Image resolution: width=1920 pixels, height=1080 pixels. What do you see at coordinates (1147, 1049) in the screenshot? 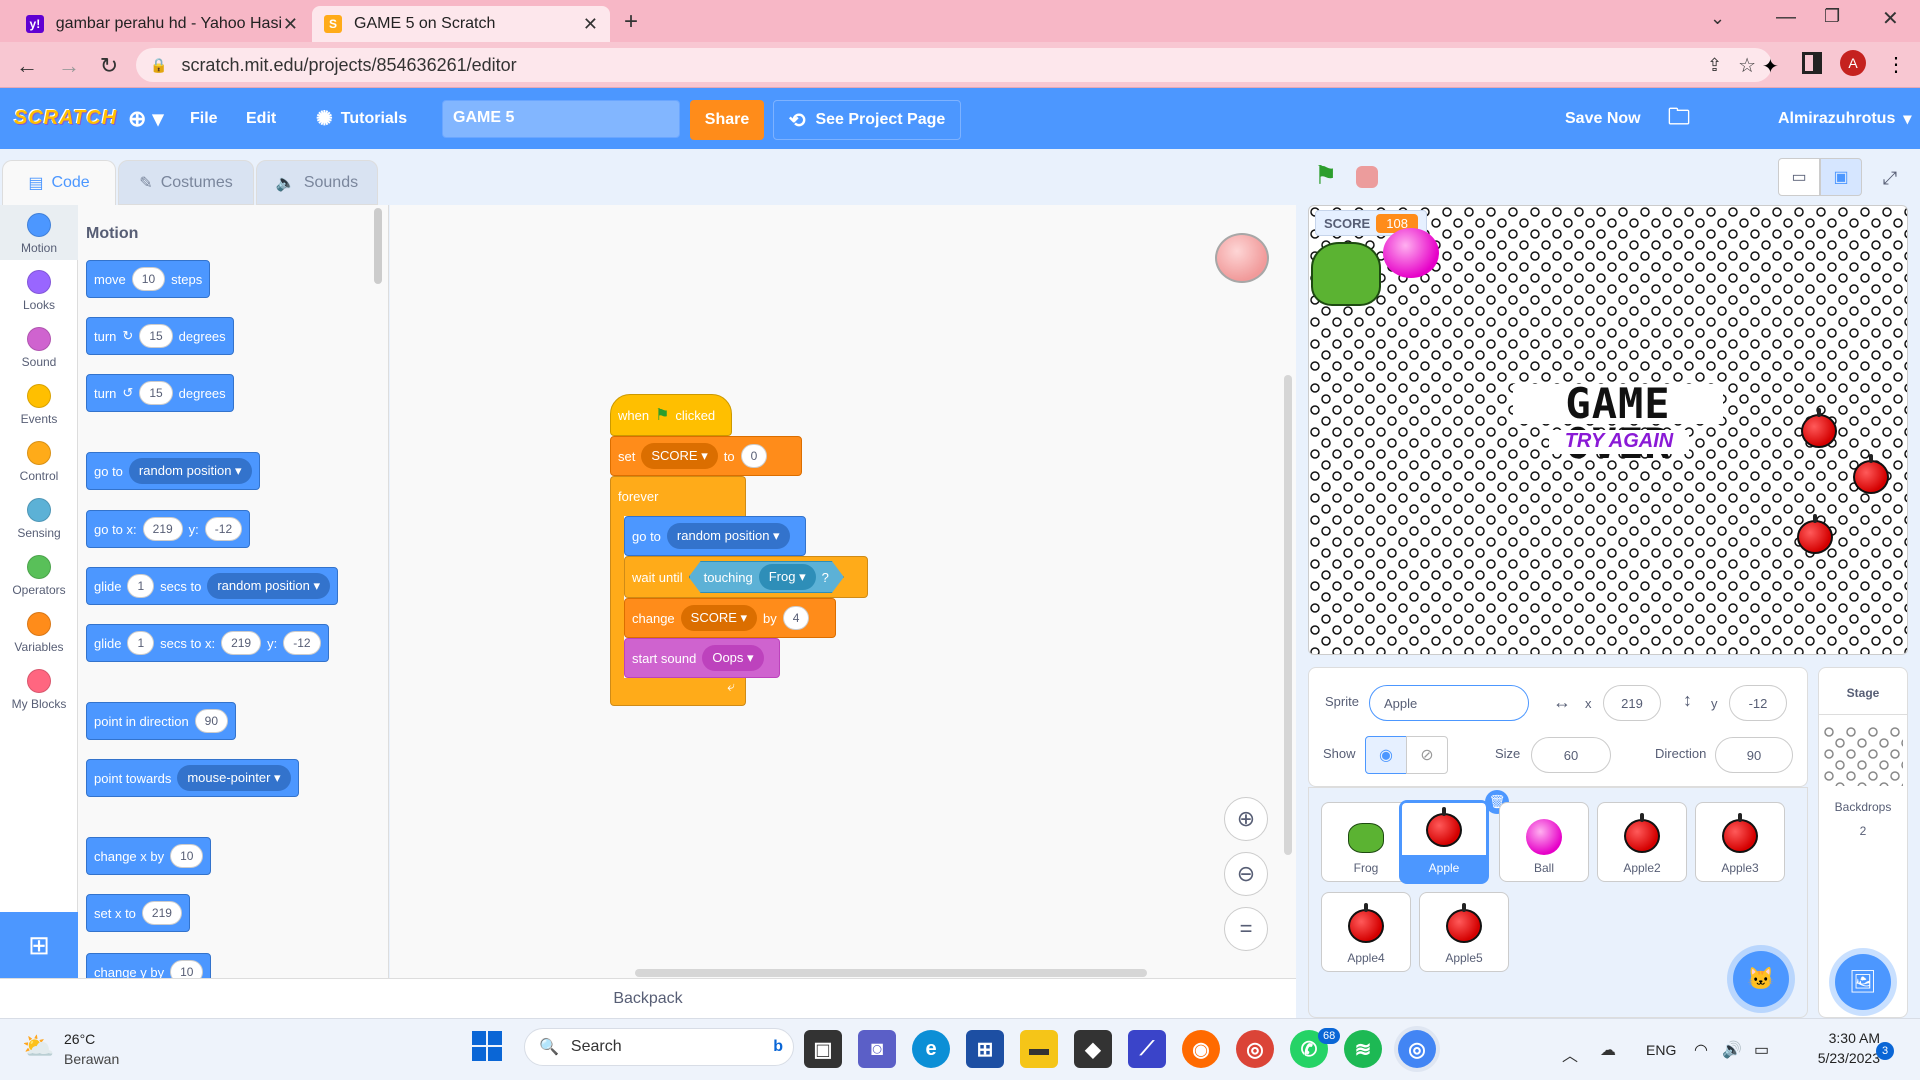
I see `app-stats-icon: ⟋` at bounding box center [1147, 1049].